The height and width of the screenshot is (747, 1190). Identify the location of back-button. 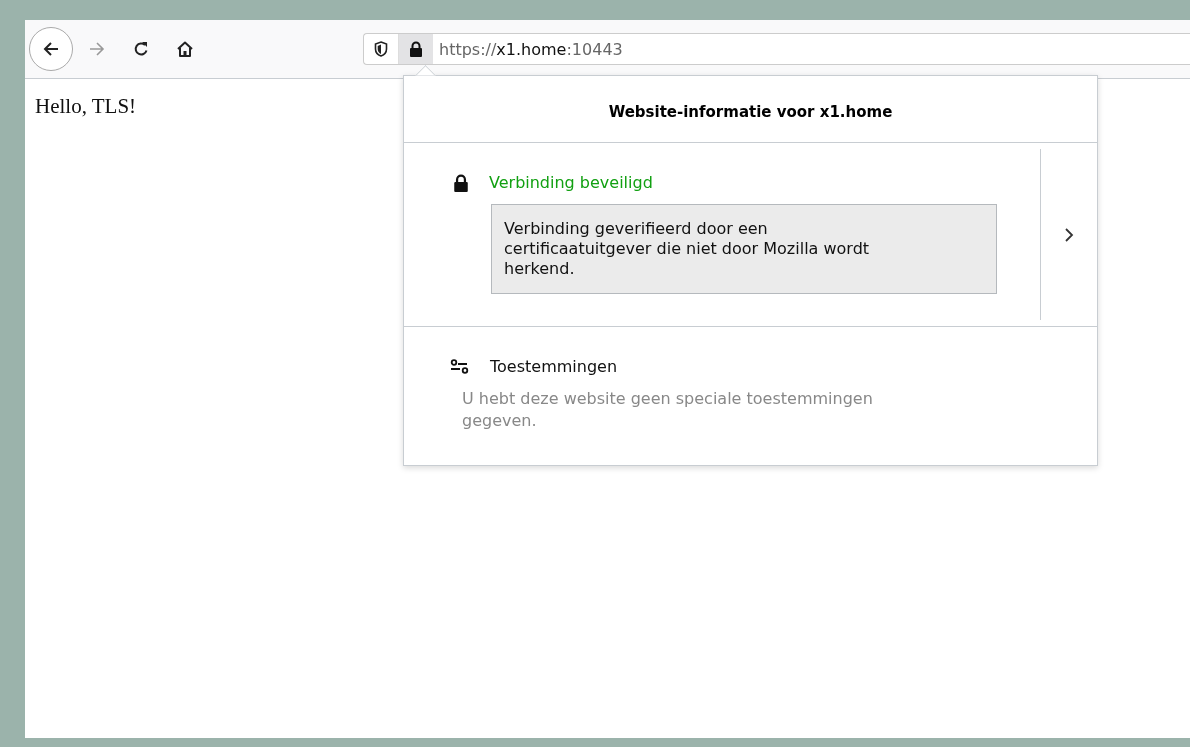
(51, 49).